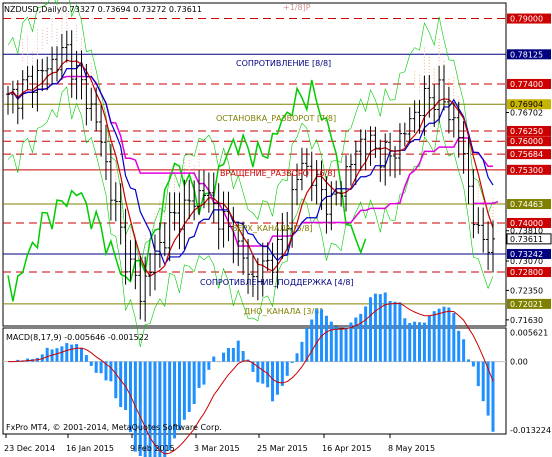  I want to click on price-axis-label: 0.75300, so click(526, 170).